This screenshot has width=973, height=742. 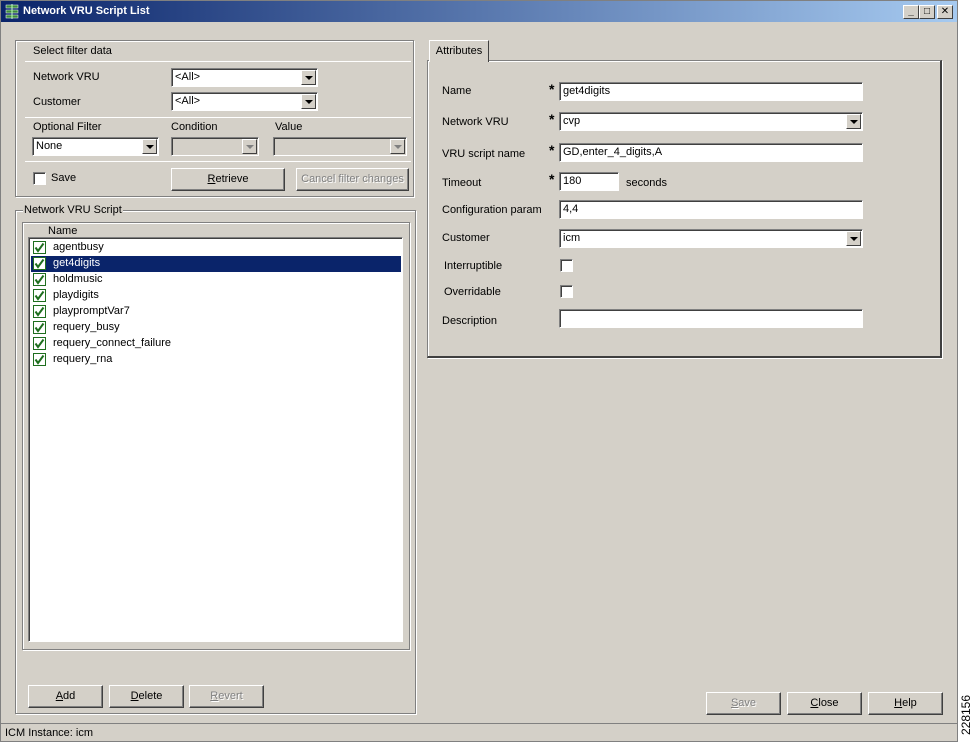 I want to click on list-item: get4digits, so click(x=216, y=264).